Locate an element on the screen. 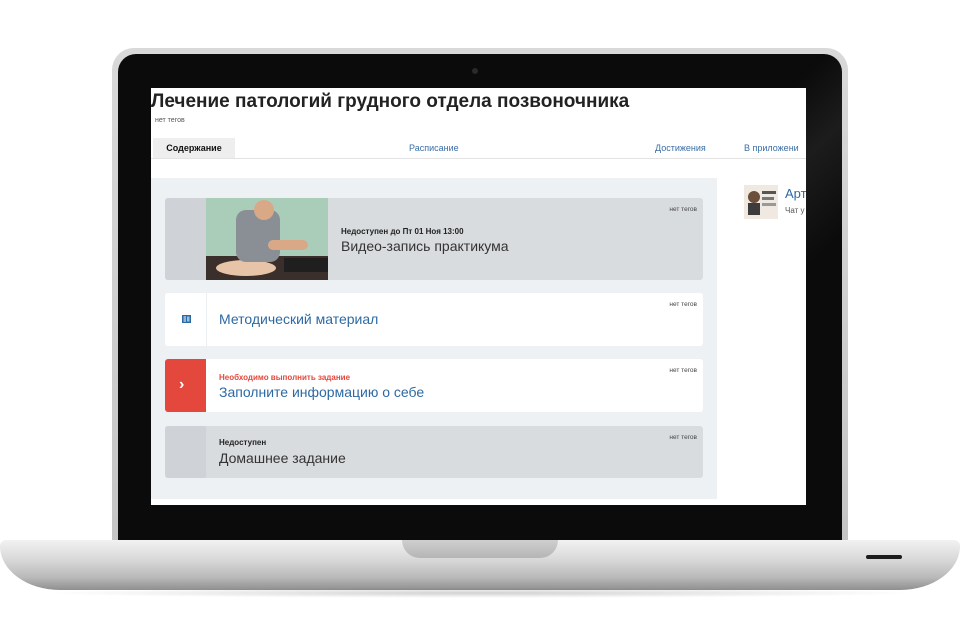 The width and height of the screenshot is (960, 640). lesson-title: Заполните информацию о себе is located at coordinates (322, 392).